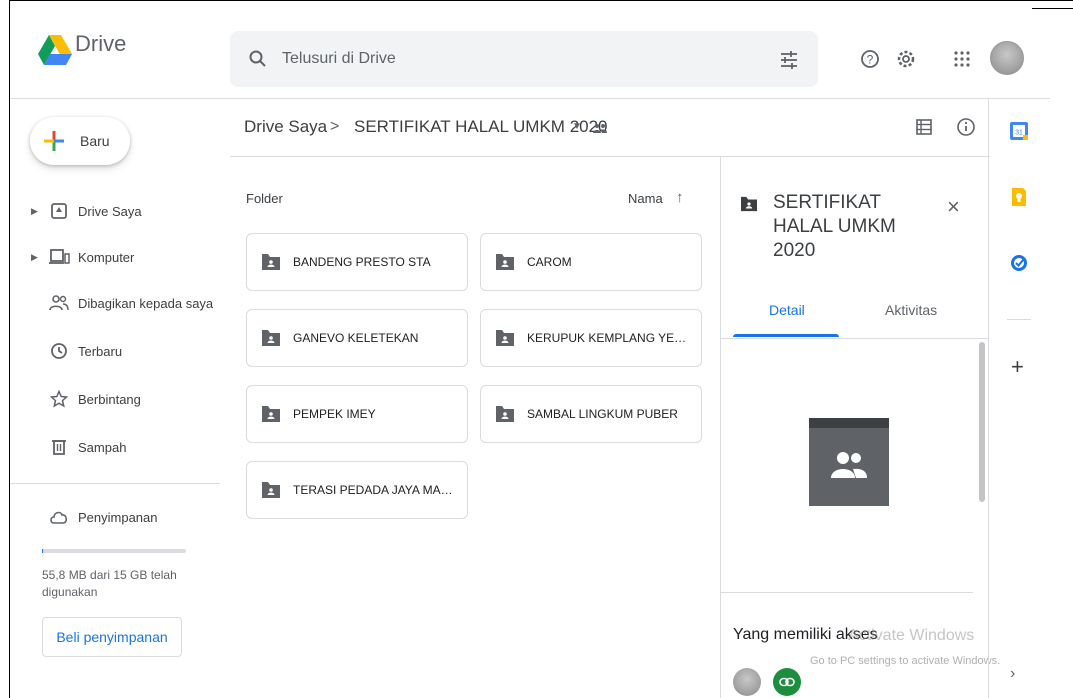 This screenshot has height=698, width=1073. I want to click on access-divider, so click(847, 592).